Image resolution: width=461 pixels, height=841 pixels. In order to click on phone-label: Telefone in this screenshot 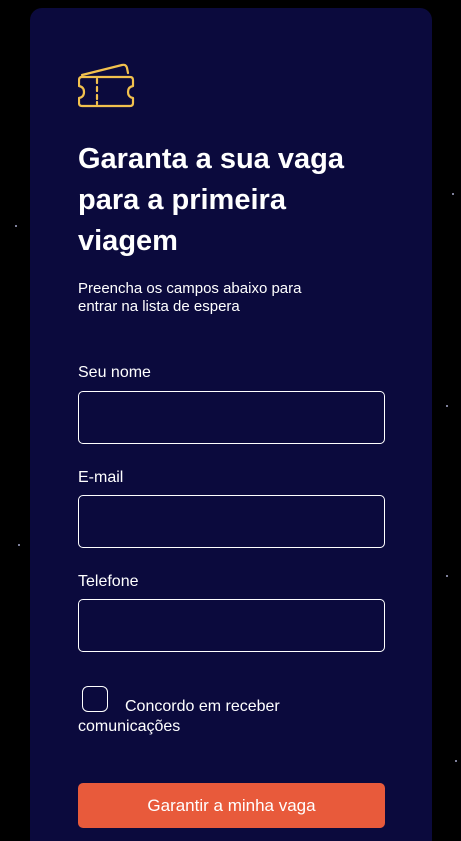, I will do `click(108, 581)`.